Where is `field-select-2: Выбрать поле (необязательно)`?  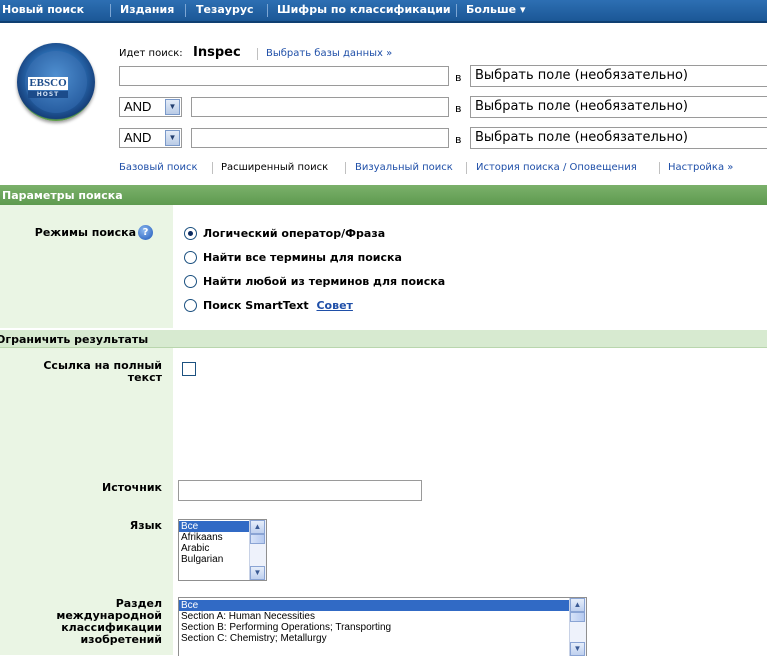
field-select-2: Выбрать поле (необязательно) is located at coordinates (618, 107).